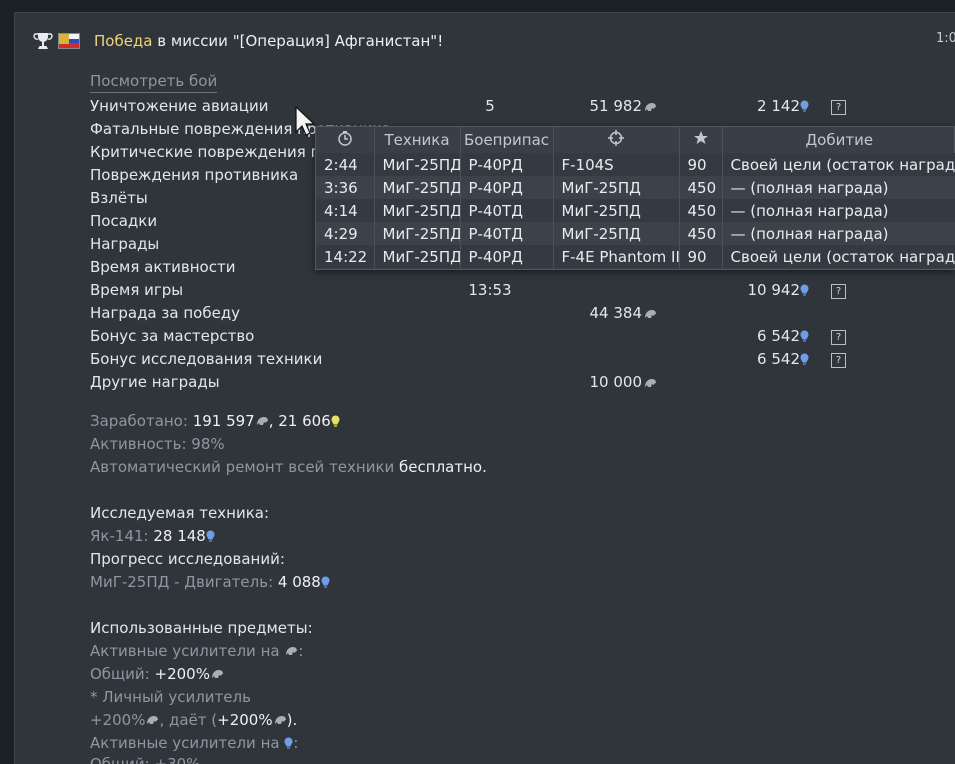 The width and height of the screenshot is (955, 764). I want to click on message-header: Победа в миссии "[Операция] Афганистан"!, so click(237, 41).